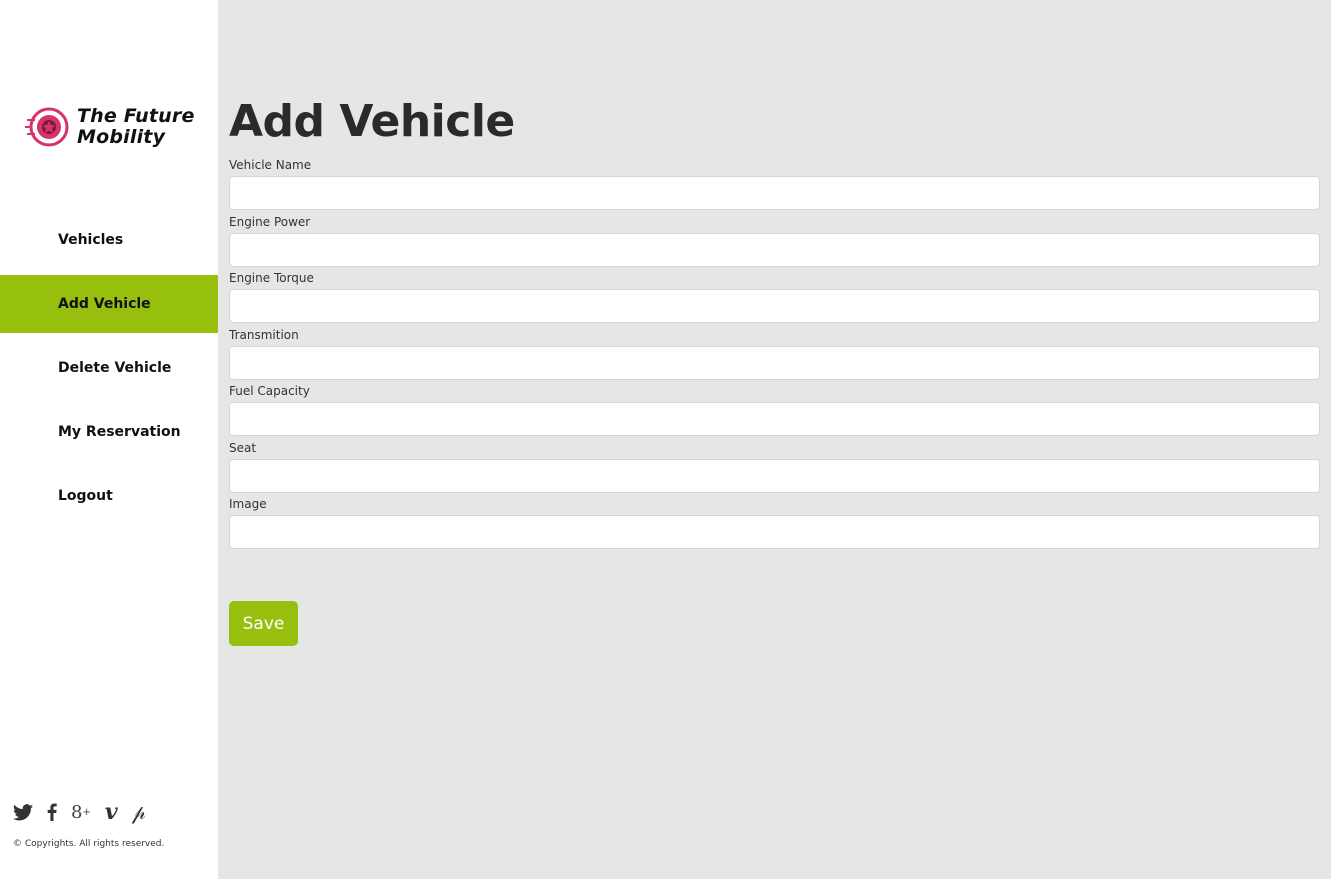 This screenshot has width=1331, height=879. Describe the element at coordinates (774, 362) in the screenshot. I see `transmition-input` at that location.